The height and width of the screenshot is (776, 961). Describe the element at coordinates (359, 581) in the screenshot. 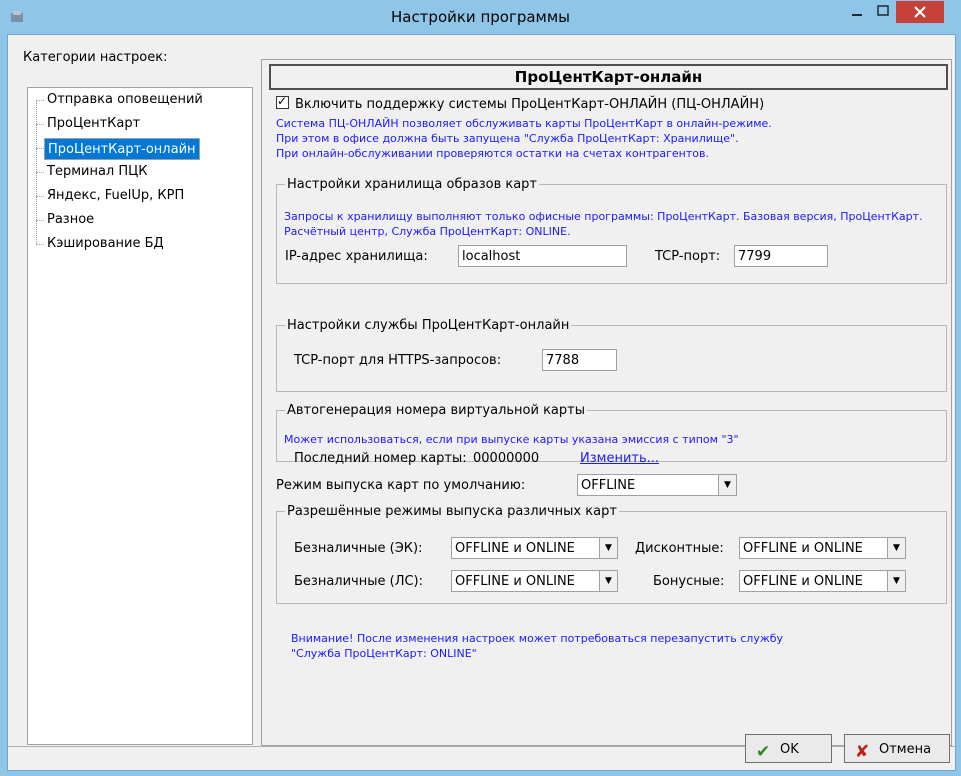

I see `cashless-ls-label: Безналичные (ЛС):` at that location.